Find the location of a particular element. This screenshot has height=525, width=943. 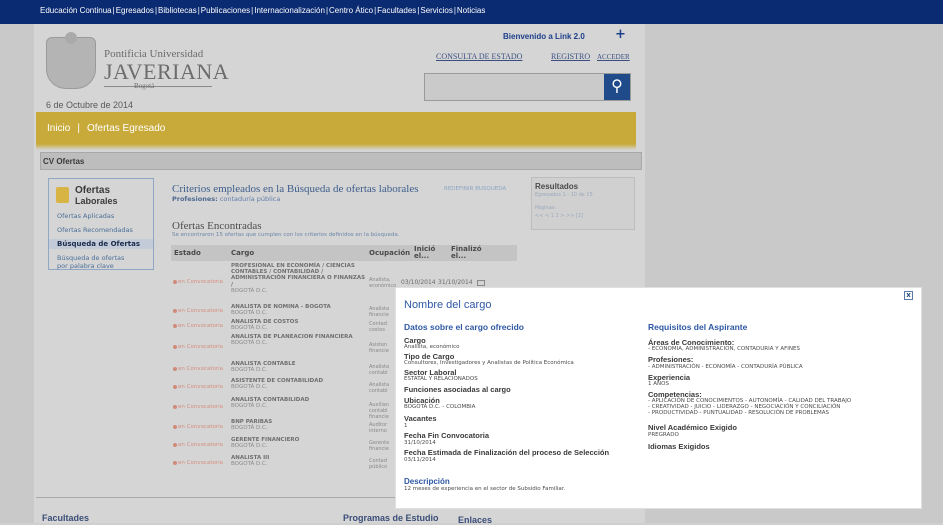

sidebar-item-busqueda: Búsqueda de Ofertas is located at coordinates (101, 244).